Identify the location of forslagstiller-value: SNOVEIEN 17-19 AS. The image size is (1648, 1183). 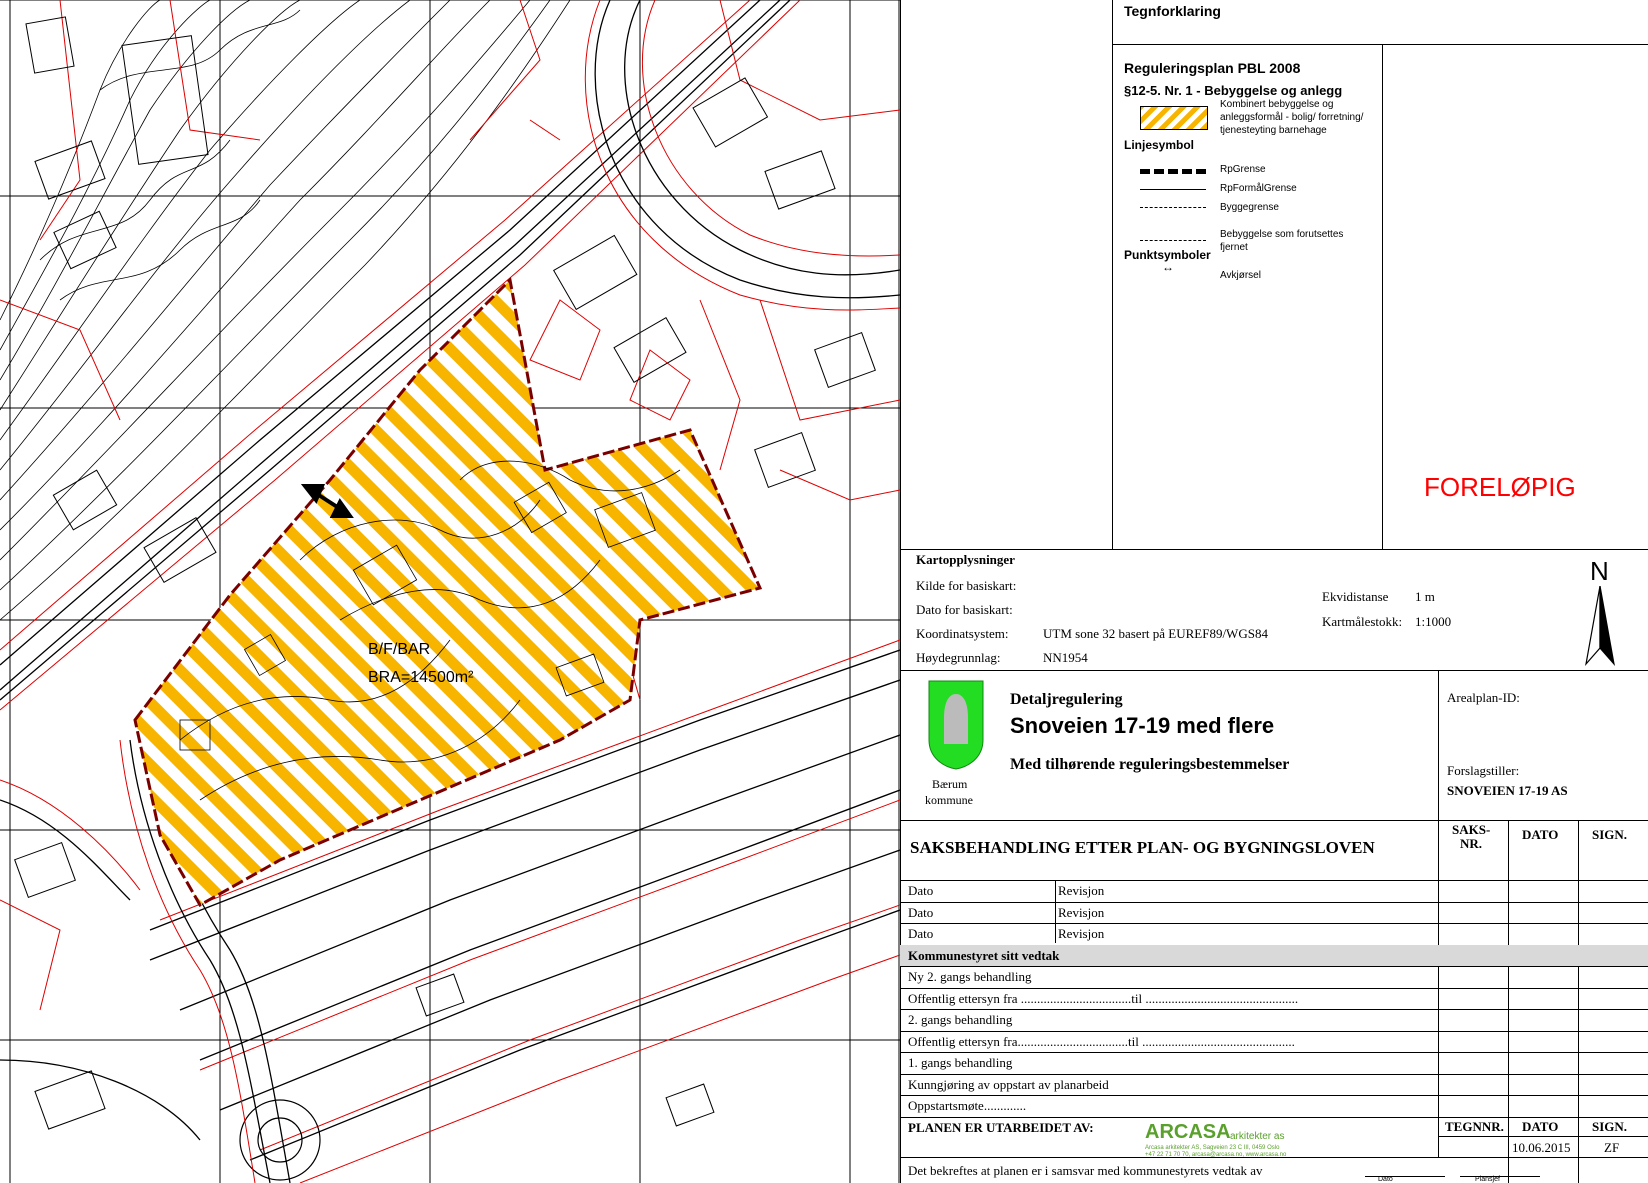
(1507, 790).